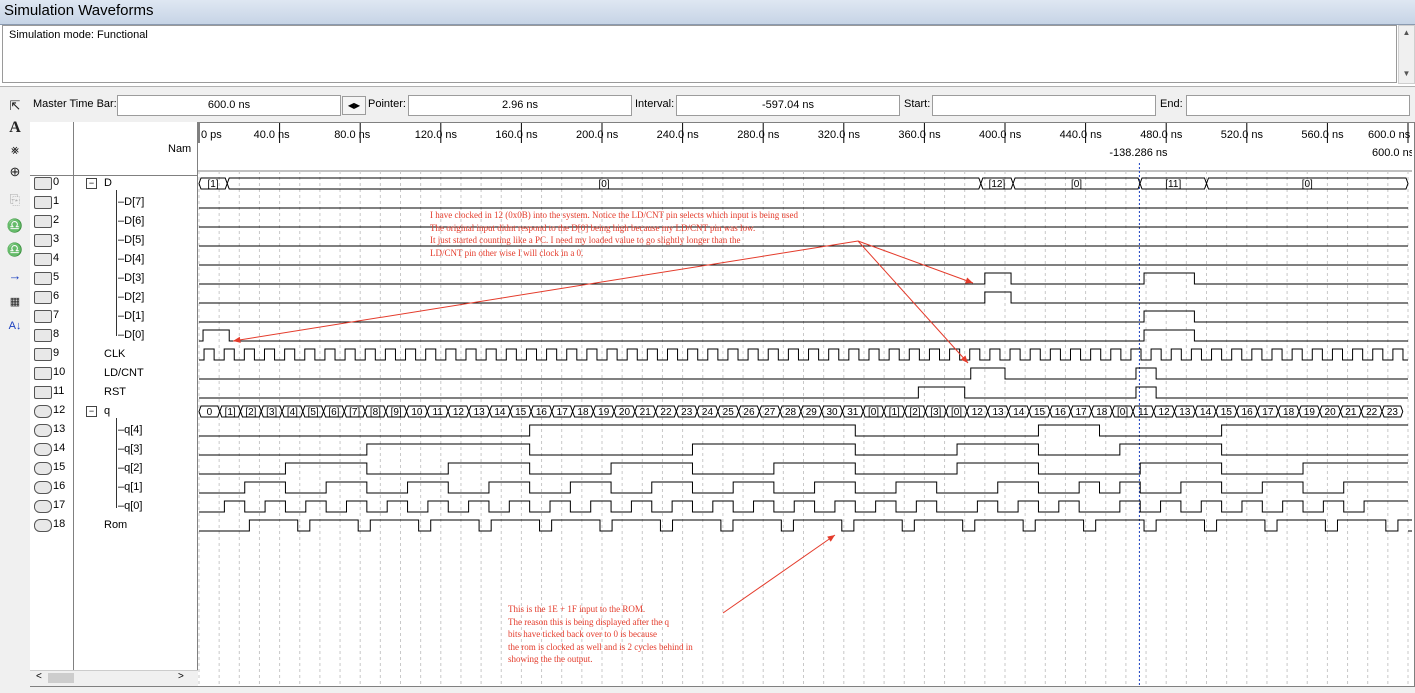 This screenshot has height=693, width=1415. I want to click on signal-name: –D[0], so click(131, 335).